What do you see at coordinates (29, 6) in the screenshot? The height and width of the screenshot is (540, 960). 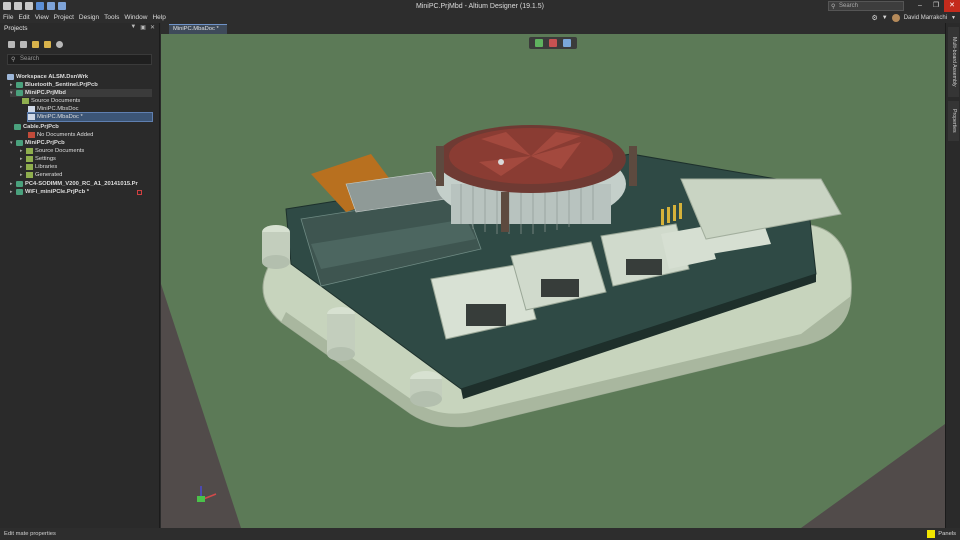 I see `save-all-icon` at bounding box center [29, 6].